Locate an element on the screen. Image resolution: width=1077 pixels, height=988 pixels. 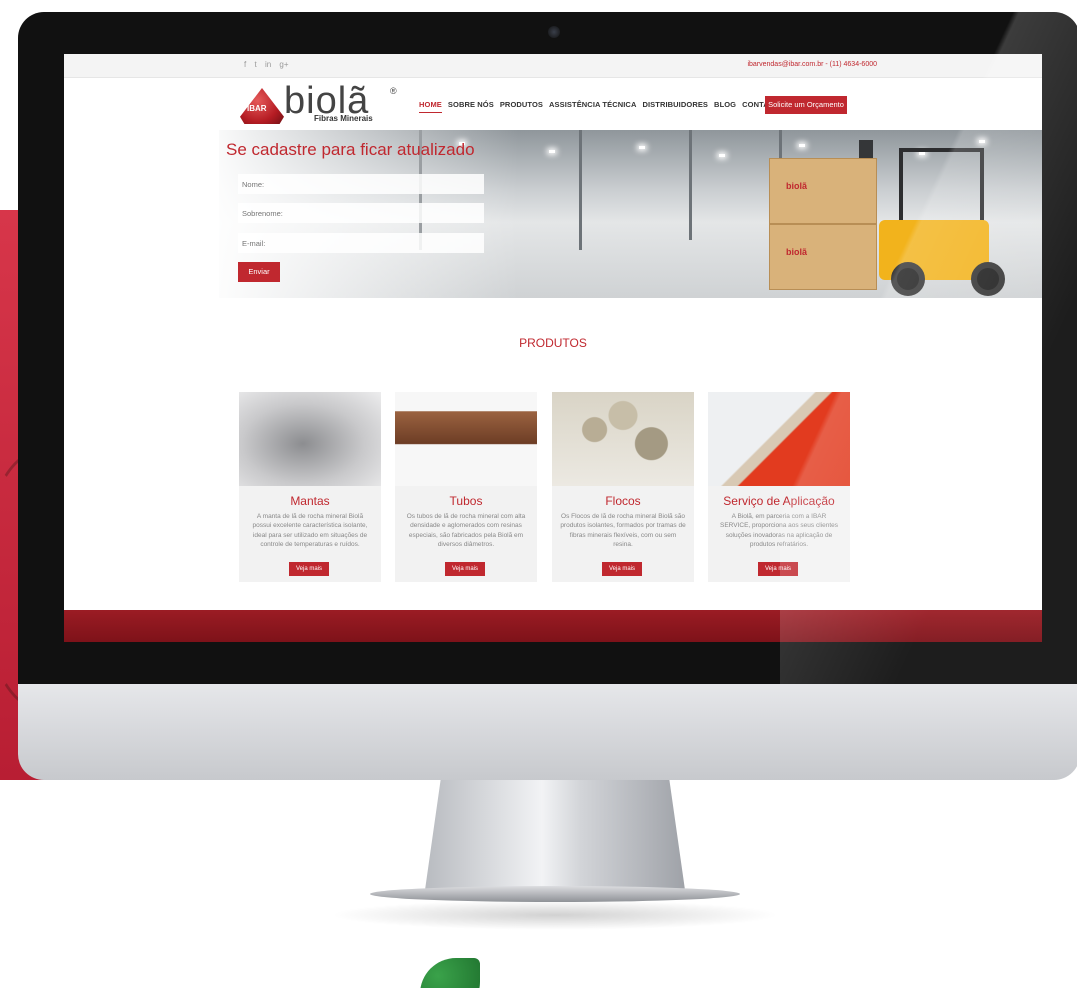
product-title: Mantas is located at coordinates (310, 501).